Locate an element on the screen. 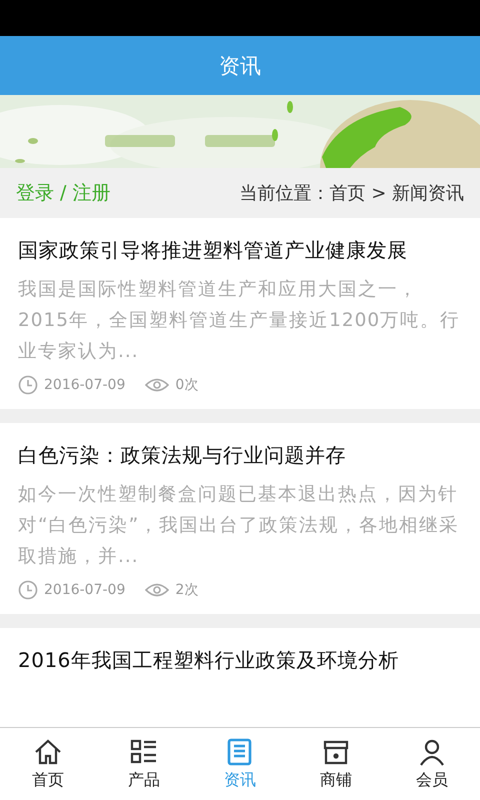  tab: 商铺 is located at coordinates (336, 764).